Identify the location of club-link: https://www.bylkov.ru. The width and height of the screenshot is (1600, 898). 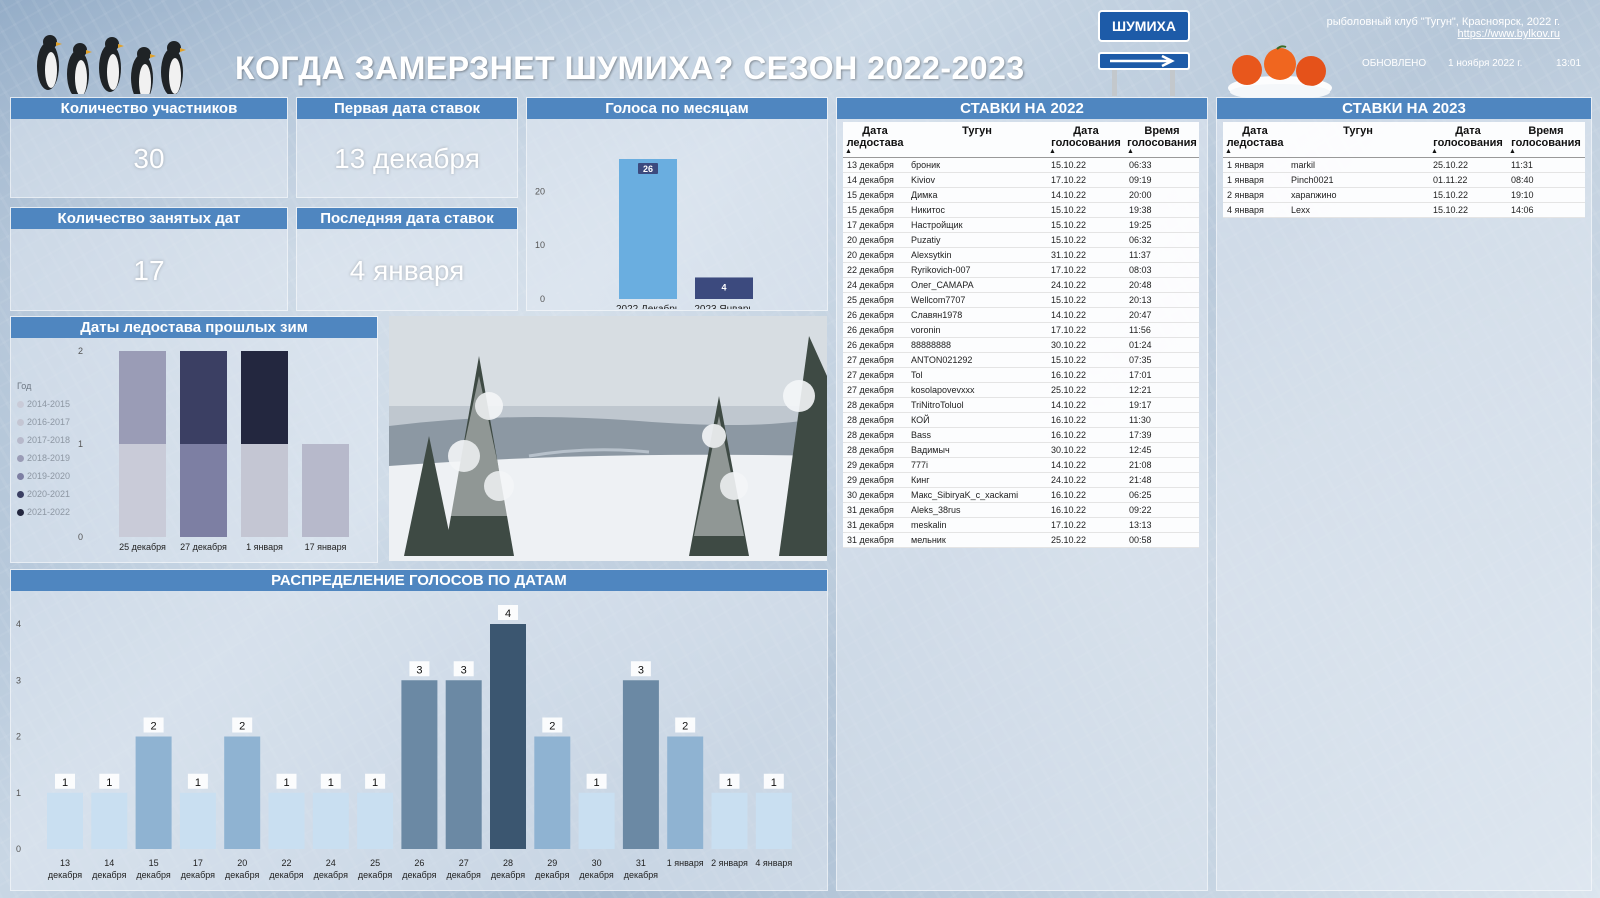
(1509, 34).